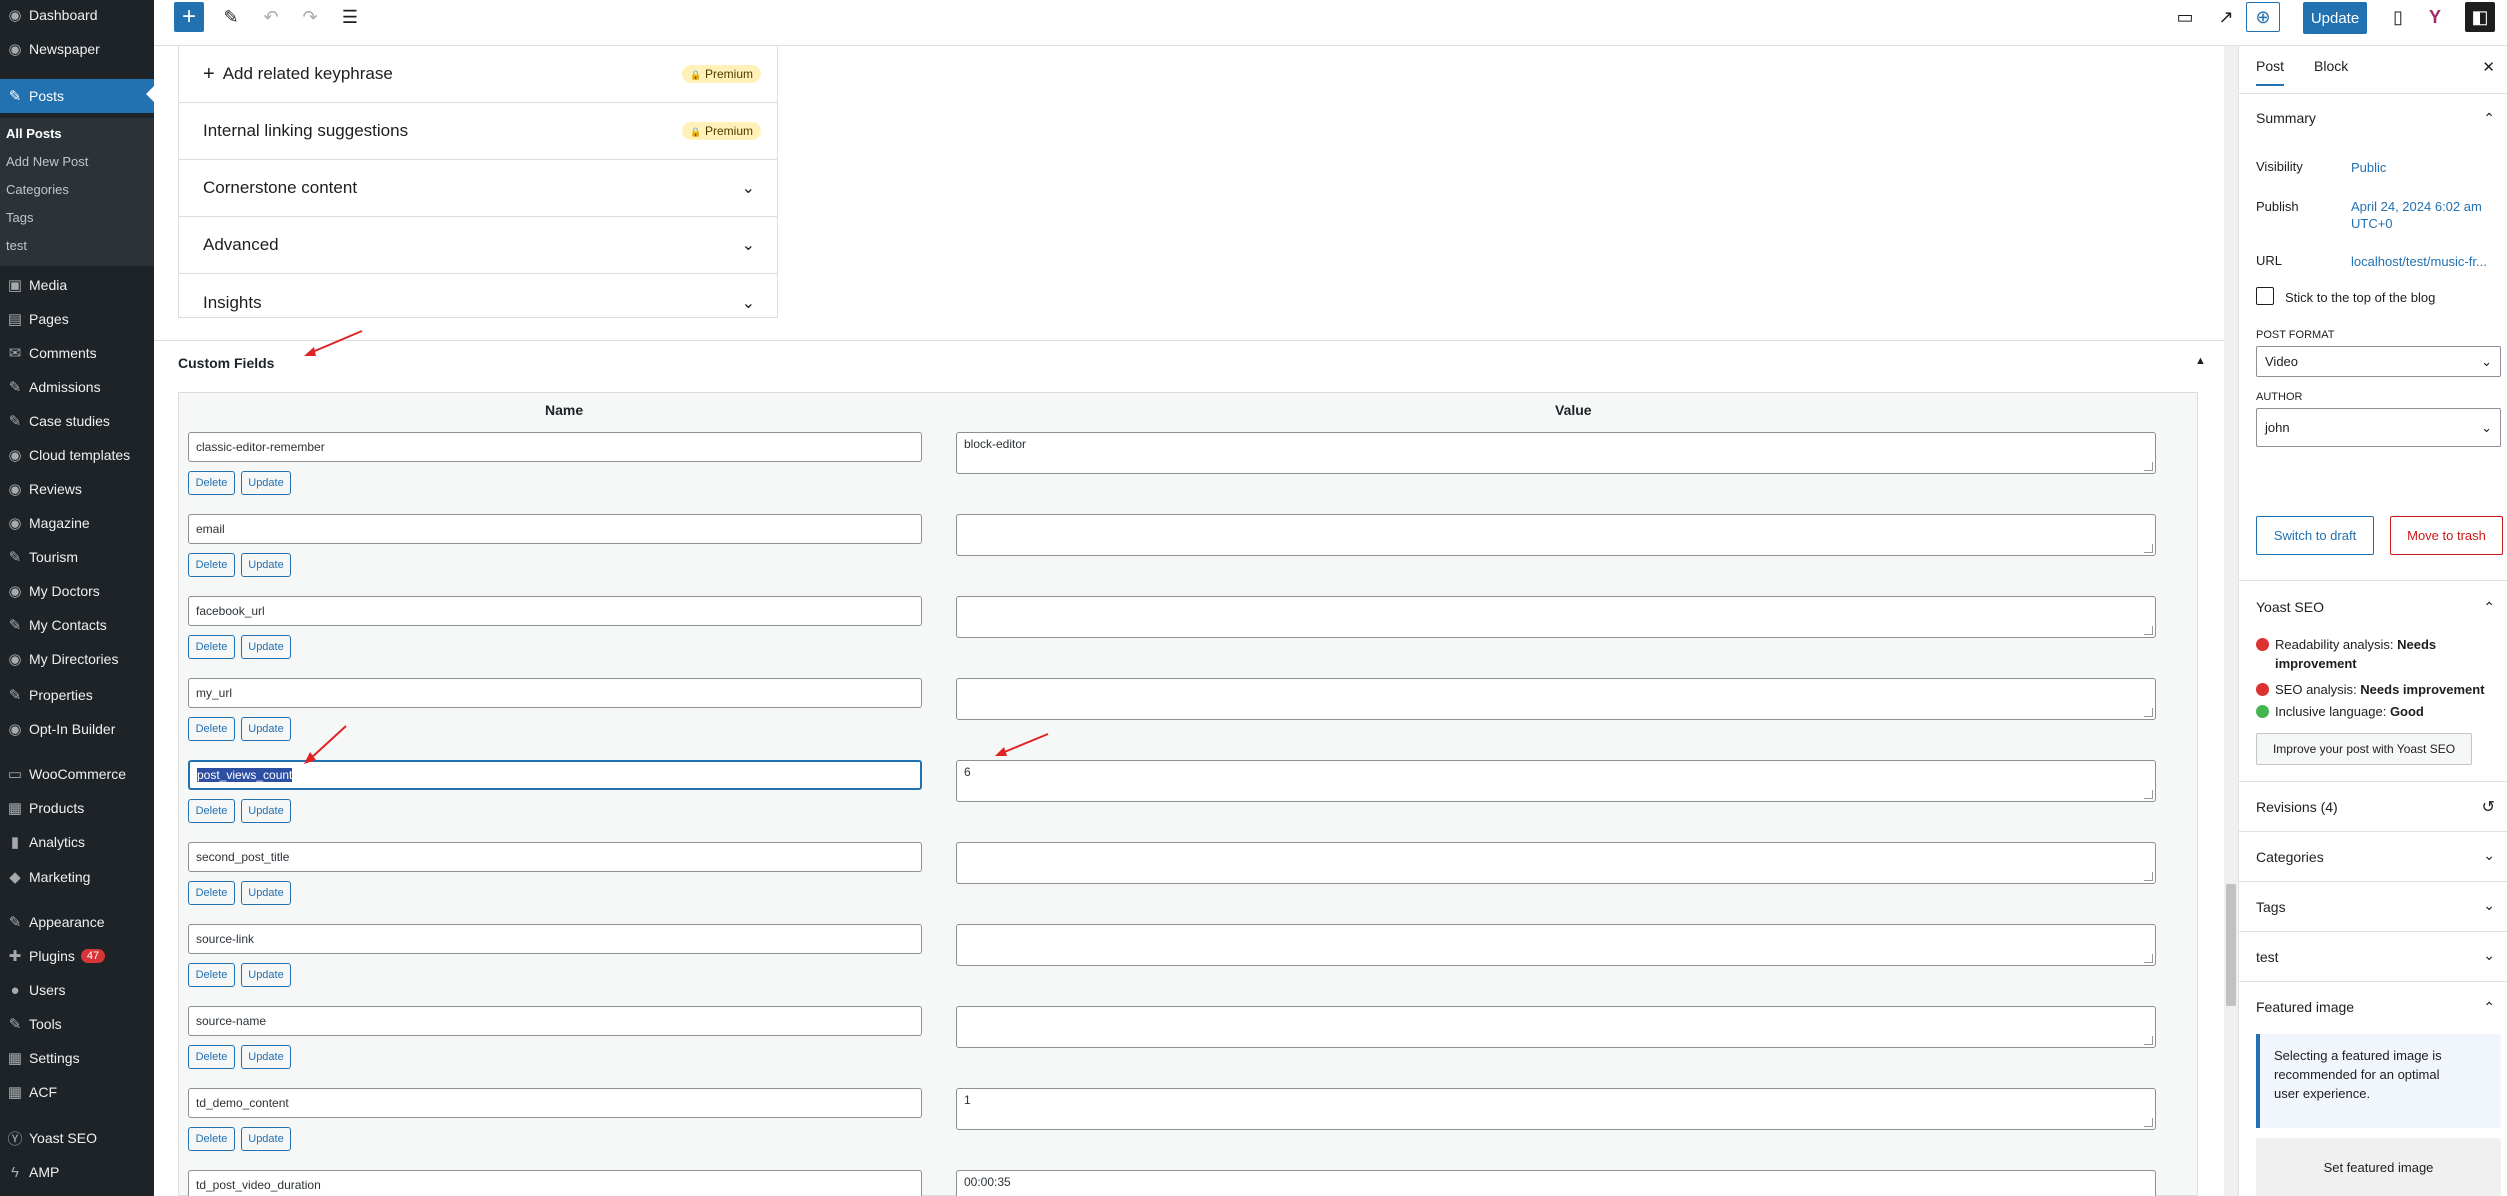 The width and height of the screenshot is (2507, 1196). Describe the element at coordinates (2305, 1007) in the screenshot. I see `featured-image-title: Featured image` at that location.